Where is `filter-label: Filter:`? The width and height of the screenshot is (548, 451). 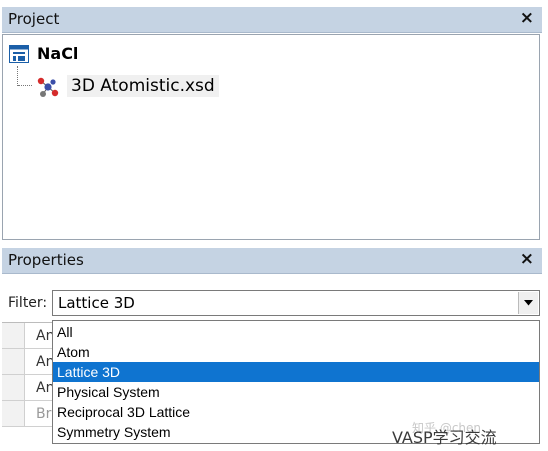
filter-label: Filter: is located at coordinates (28, 303).